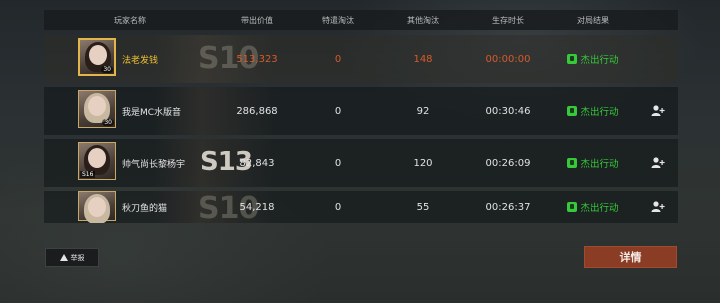  I want to click on other-kills: 55, so click(423, 207).